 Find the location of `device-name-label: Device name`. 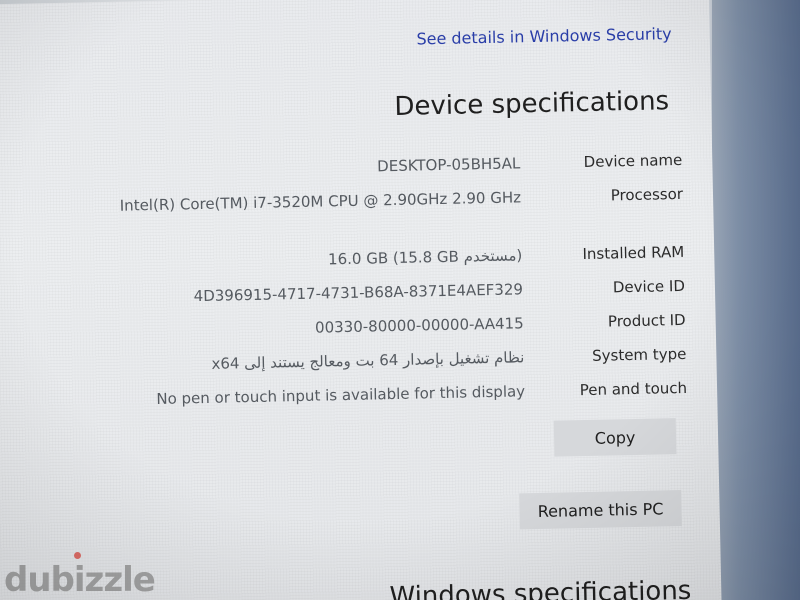

device-name-label: Device name is located at coordinates (633, 160).